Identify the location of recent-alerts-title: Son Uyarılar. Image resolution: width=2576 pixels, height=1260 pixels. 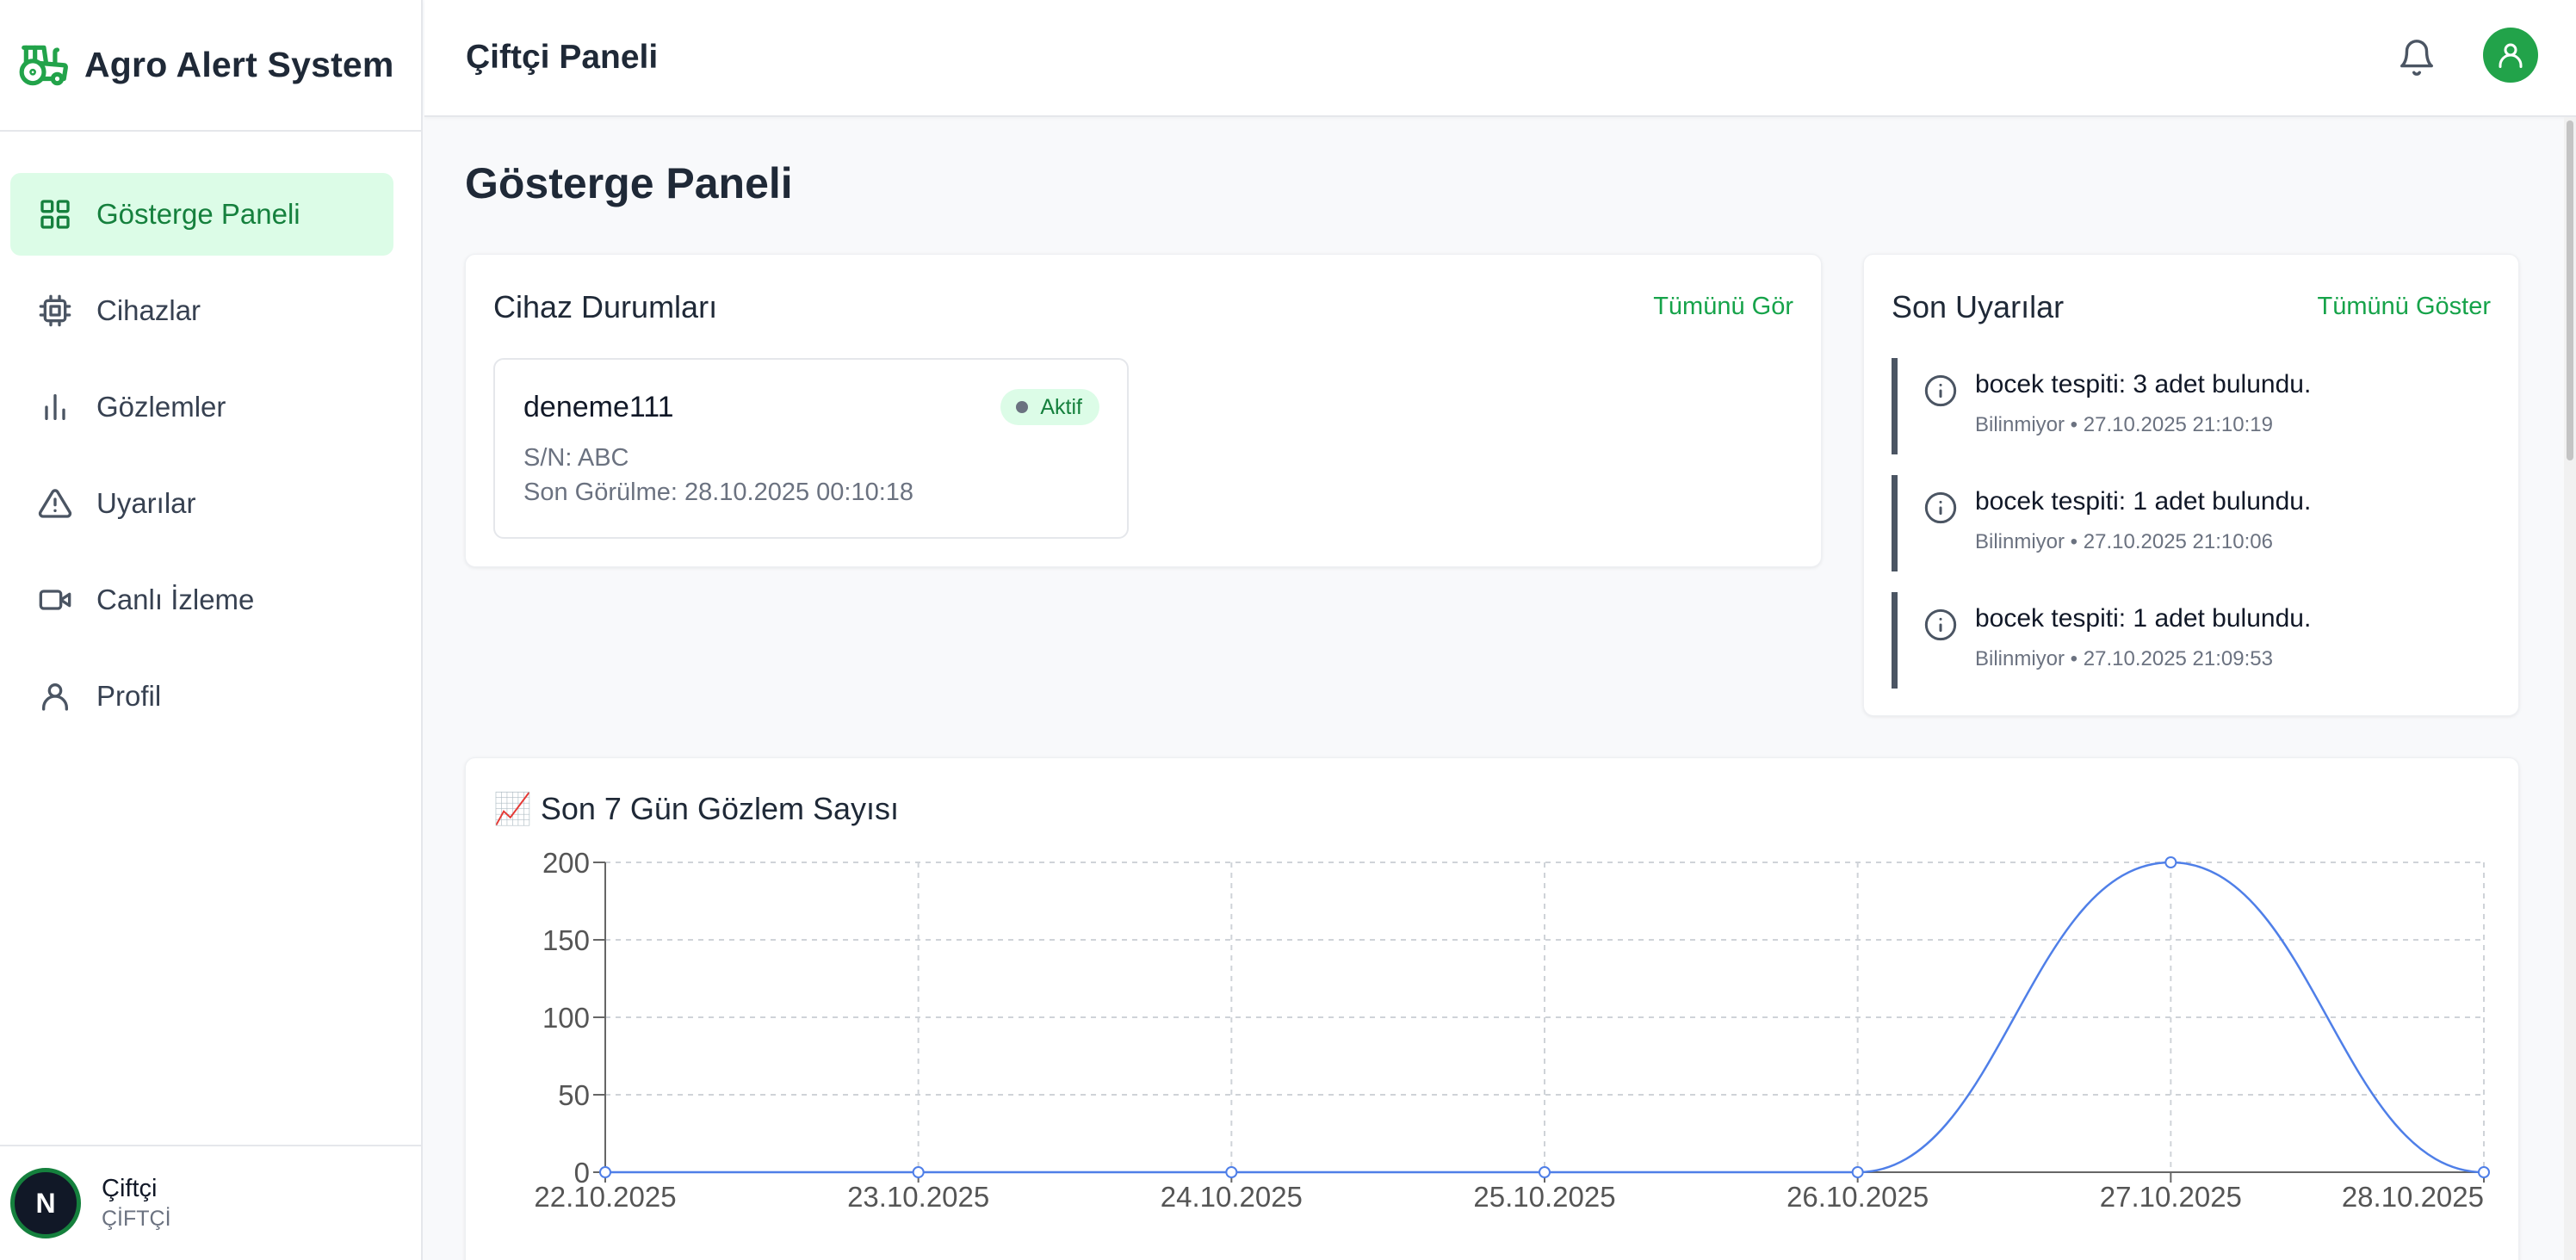
(1979, 306).